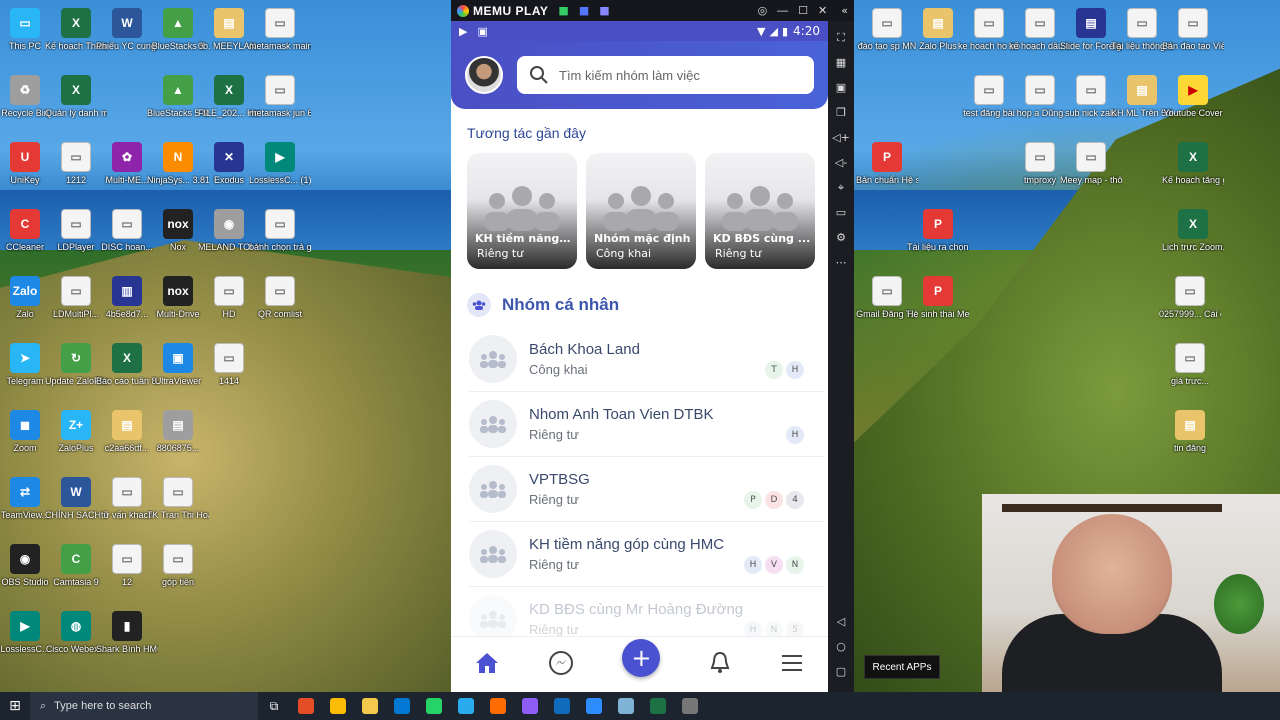 Image resolution: width=1280 pixels, height=720 pixels. I want to click on fullscreen-icon: ⛶, so click(841, 37).